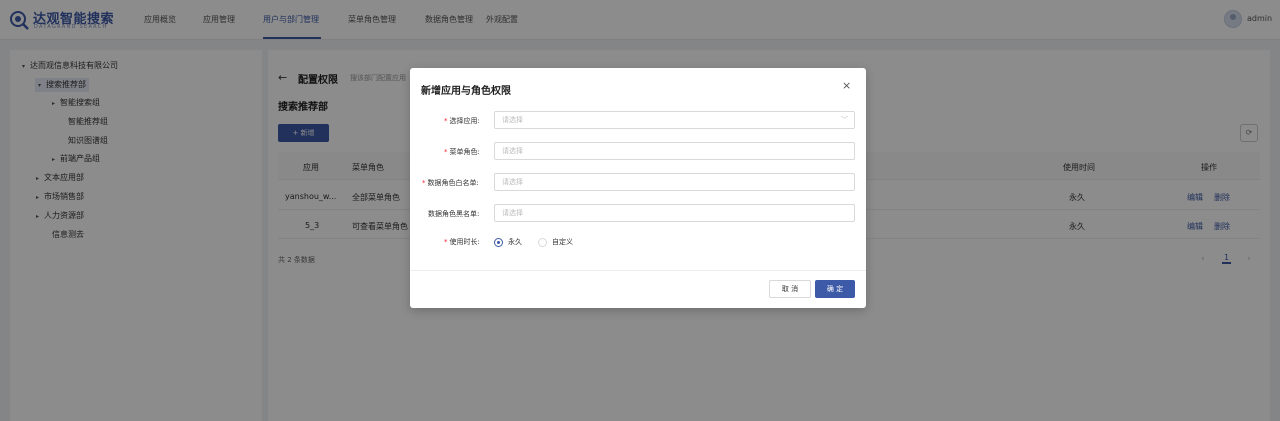 The height and width of the screenshot is (421, 1280). What do you see at coordinates (450, 183) in the screenshot?
I see `data-role-whitelist-label: * 数据角色白名单:` at bounding box center [450, 183].